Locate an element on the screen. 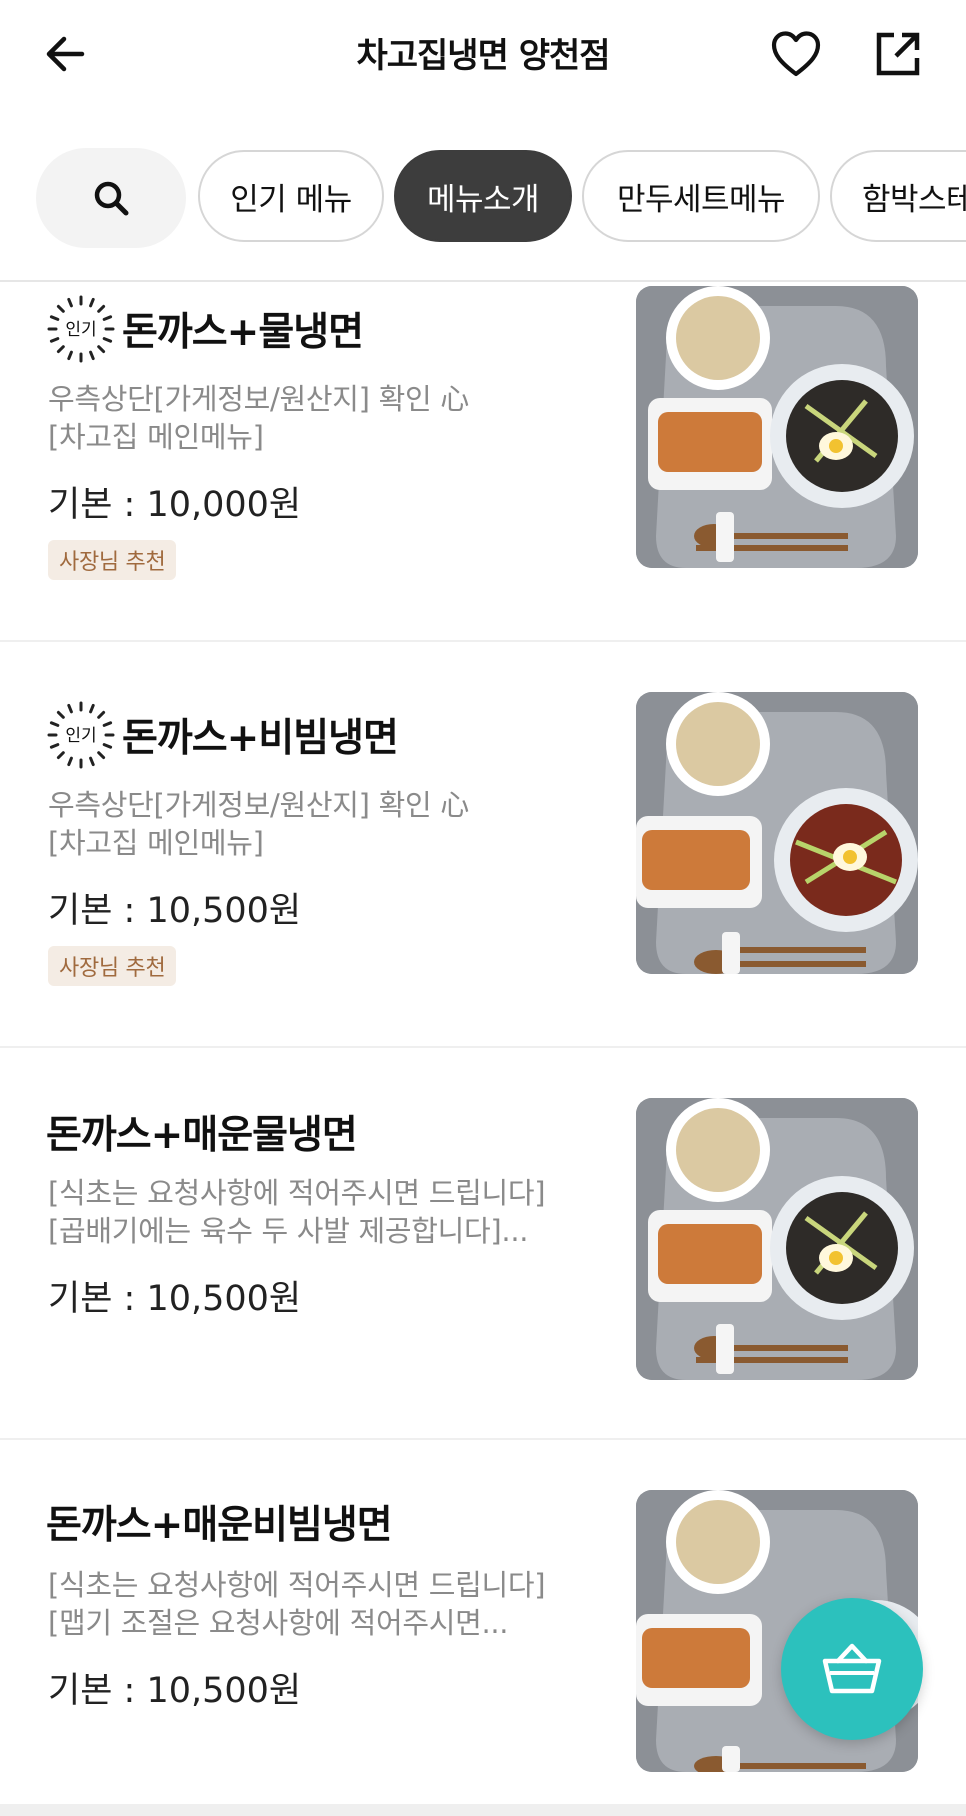 This screenshot has width=966, height=1816. favorite-button is located at coordinates (796, 54).